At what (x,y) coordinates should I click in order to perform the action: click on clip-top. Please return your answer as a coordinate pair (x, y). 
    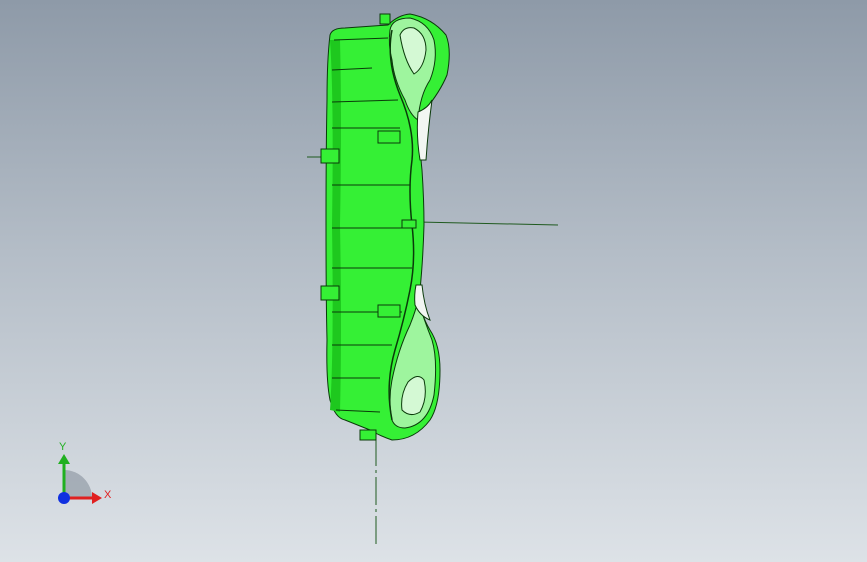
    Looking at the image, I should click on (385, 19).